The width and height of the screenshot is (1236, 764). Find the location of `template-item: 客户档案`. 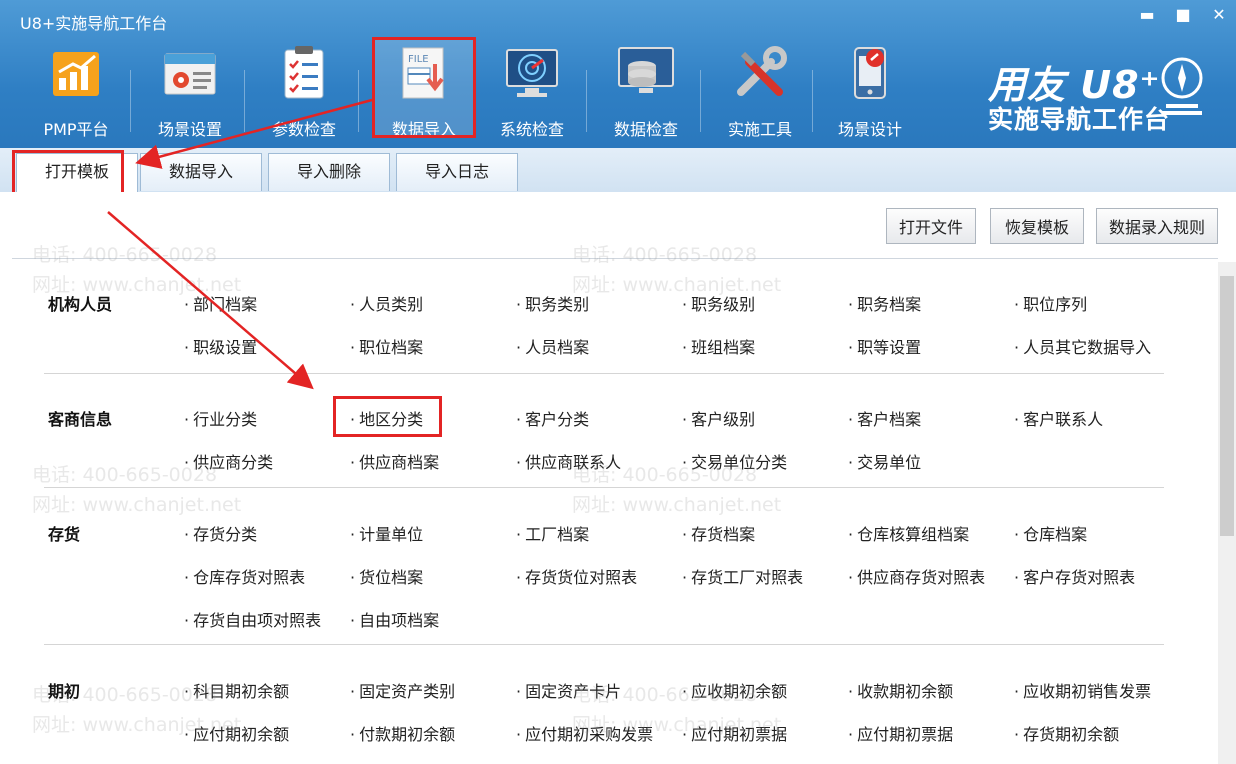

template-item: 客户档案 is located at coordinates (884, 418).